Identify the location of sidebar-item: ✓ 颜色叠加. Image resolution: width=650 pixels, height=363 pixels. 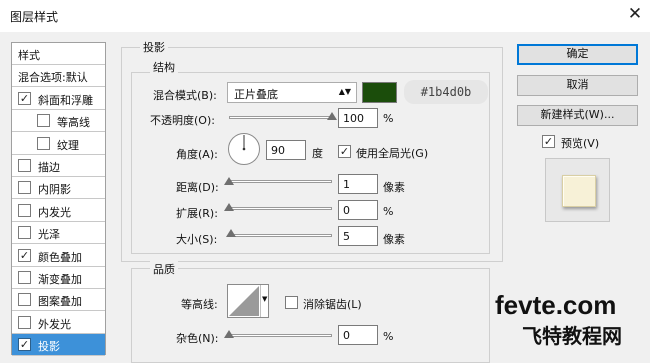
(58, 256).